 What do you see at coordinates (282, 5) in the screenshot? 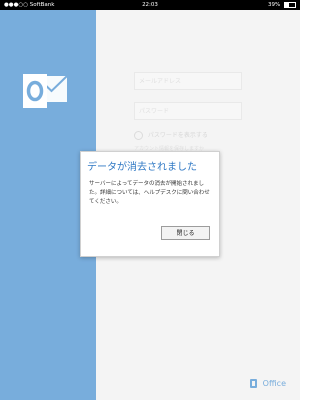
I see `battery-status: 39%` at bounding box center [282, 5].